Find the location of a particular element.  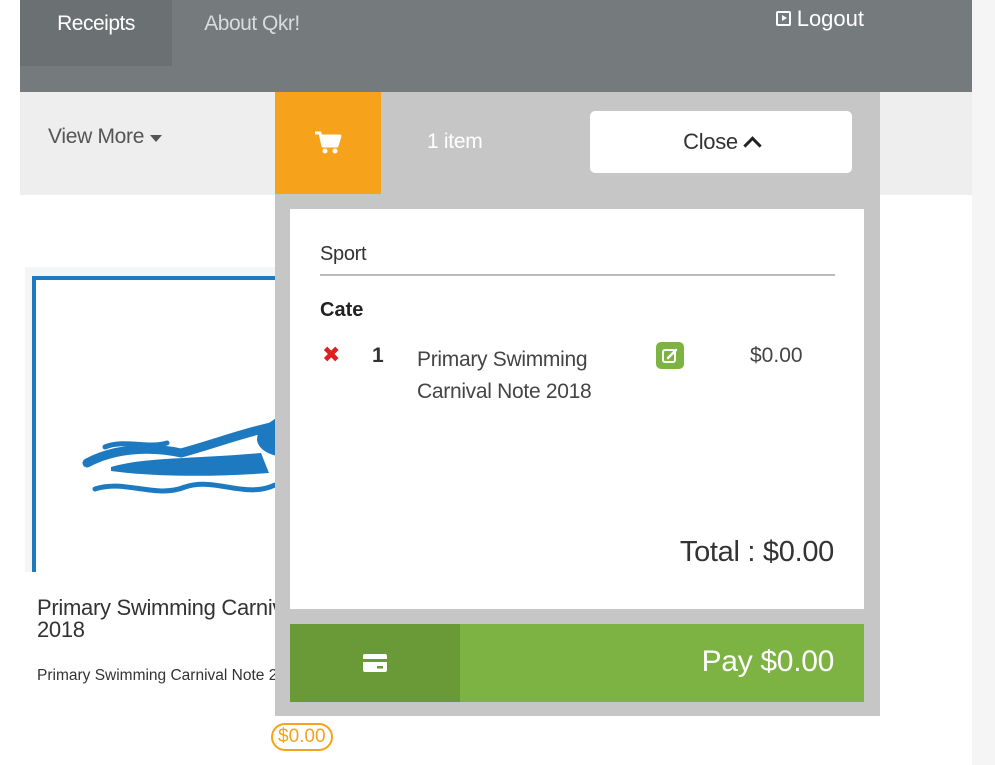

edit-note-button is located at coordinates (670, 355).